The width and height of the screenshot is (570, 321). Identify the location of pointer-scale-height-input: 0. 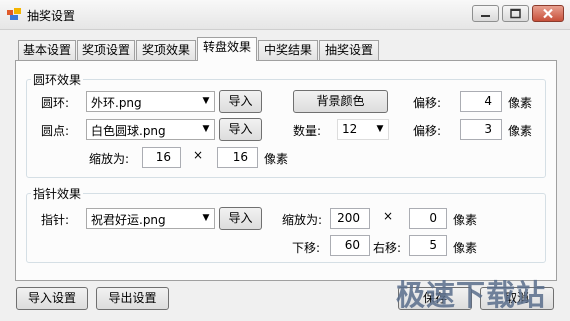
(428, 218).